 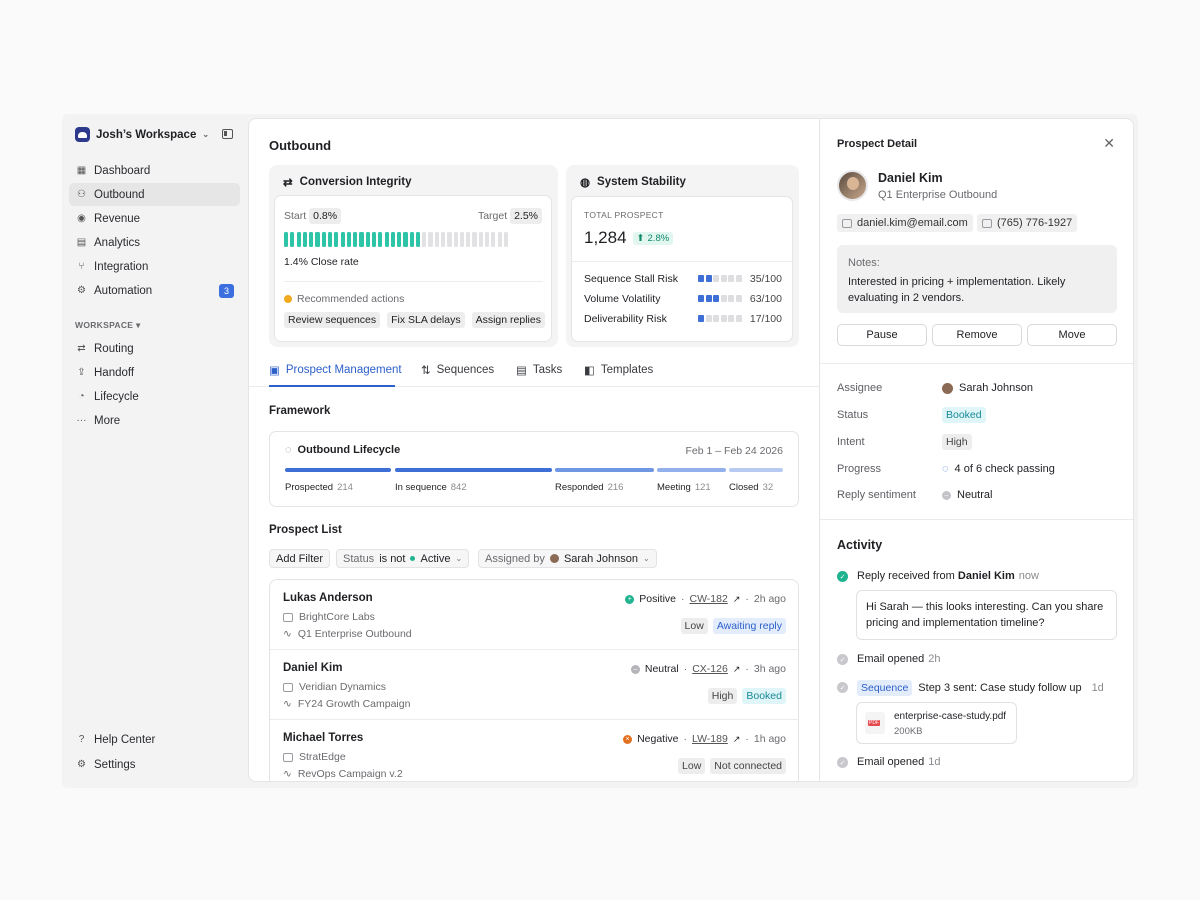 What do you see at coordinates (154, 396) in the screenshot?
I see `sidebar-item-lifecycle: ◔ Lifecycle` at bounding box center [154, 396].